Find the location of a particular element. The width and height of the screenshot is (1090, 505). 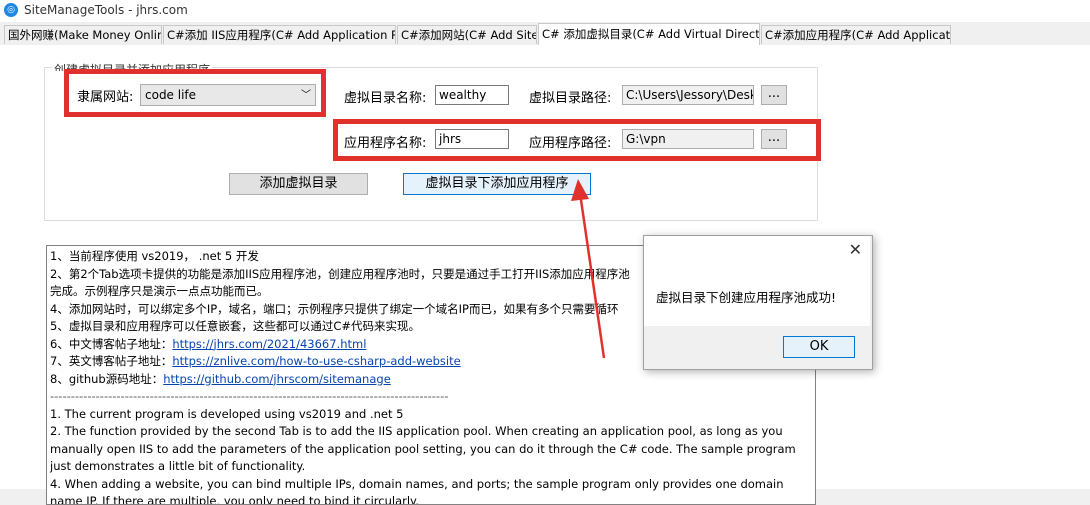

app-icon: ◎ is located at coordinates (11, 10).